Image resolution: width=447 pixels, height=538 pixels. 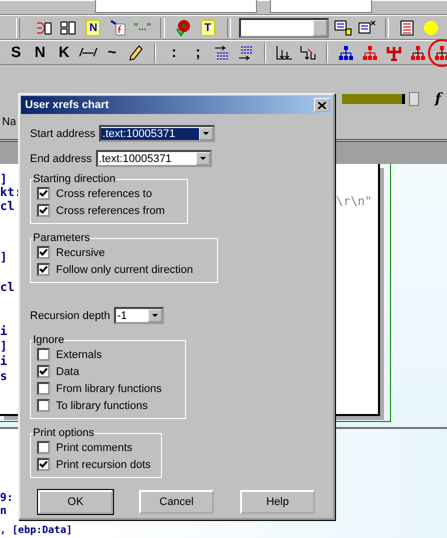 What do you see at coordinates (139, 315) in the screenshot?
I see `combo-box: -1` at bounding box center [139, 315].